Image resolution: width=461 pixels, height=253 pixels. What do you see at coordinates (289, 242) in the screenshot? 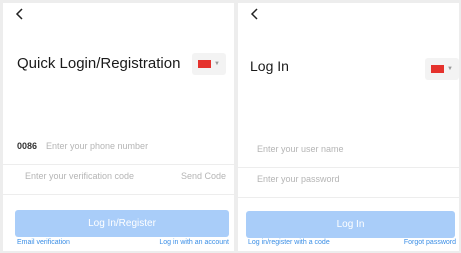
I see `login-with-code-link: Log in/register with a code` at bounding box center [289, 242].